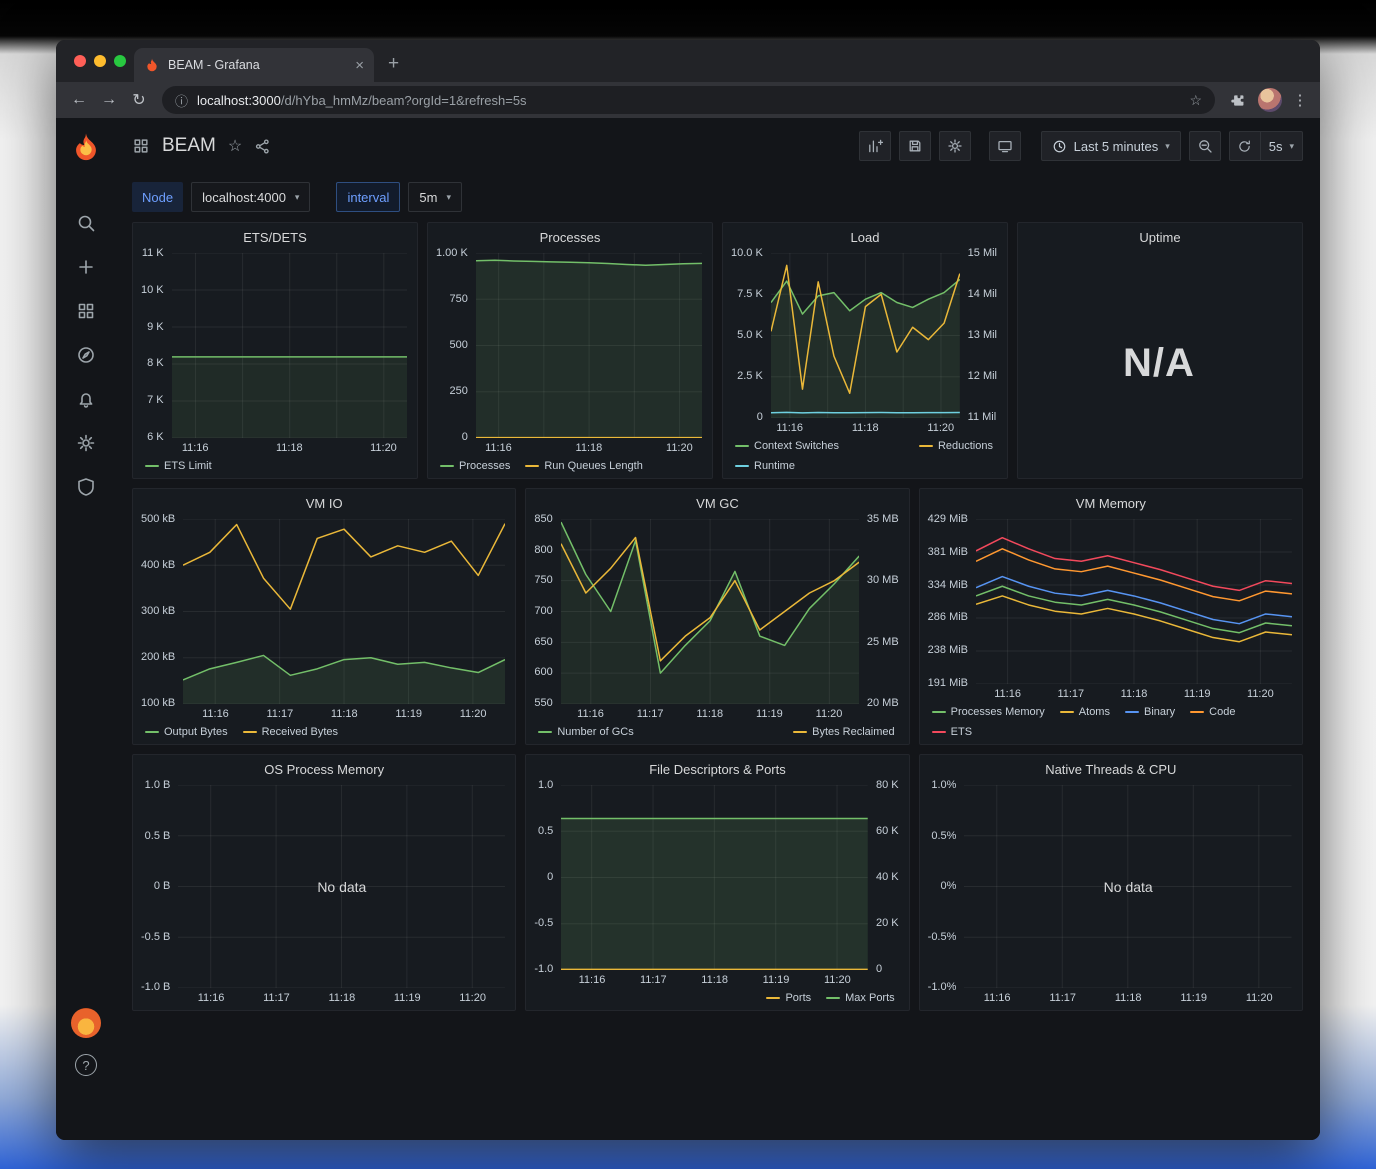  What do you see at coordinates (86, 442) in the screenshot?
I see `configuration-gear-icon` at bounding box center [86, 442].